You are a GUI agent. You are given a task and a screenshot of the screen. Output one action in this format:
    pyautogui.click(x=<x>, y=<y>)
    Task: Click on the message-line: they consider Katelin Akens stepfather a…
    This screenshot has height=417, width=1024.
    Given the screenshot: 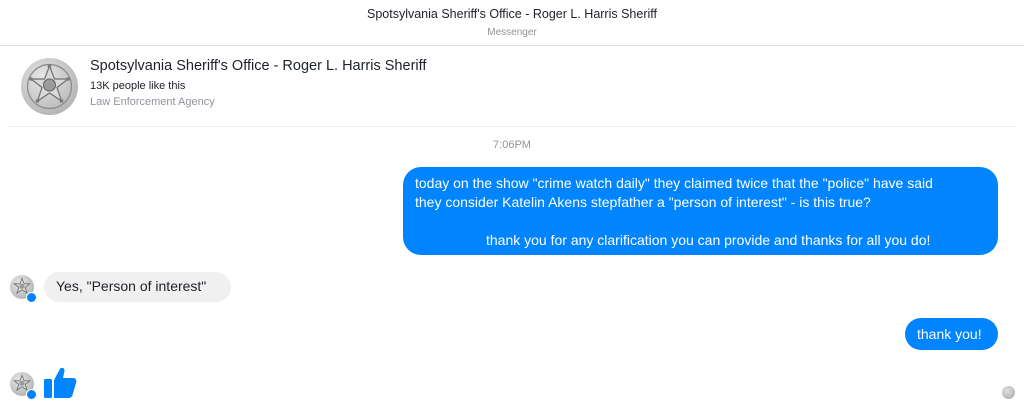 What is the action you would take?
    pyautogui.click(x=643, y=202)
    